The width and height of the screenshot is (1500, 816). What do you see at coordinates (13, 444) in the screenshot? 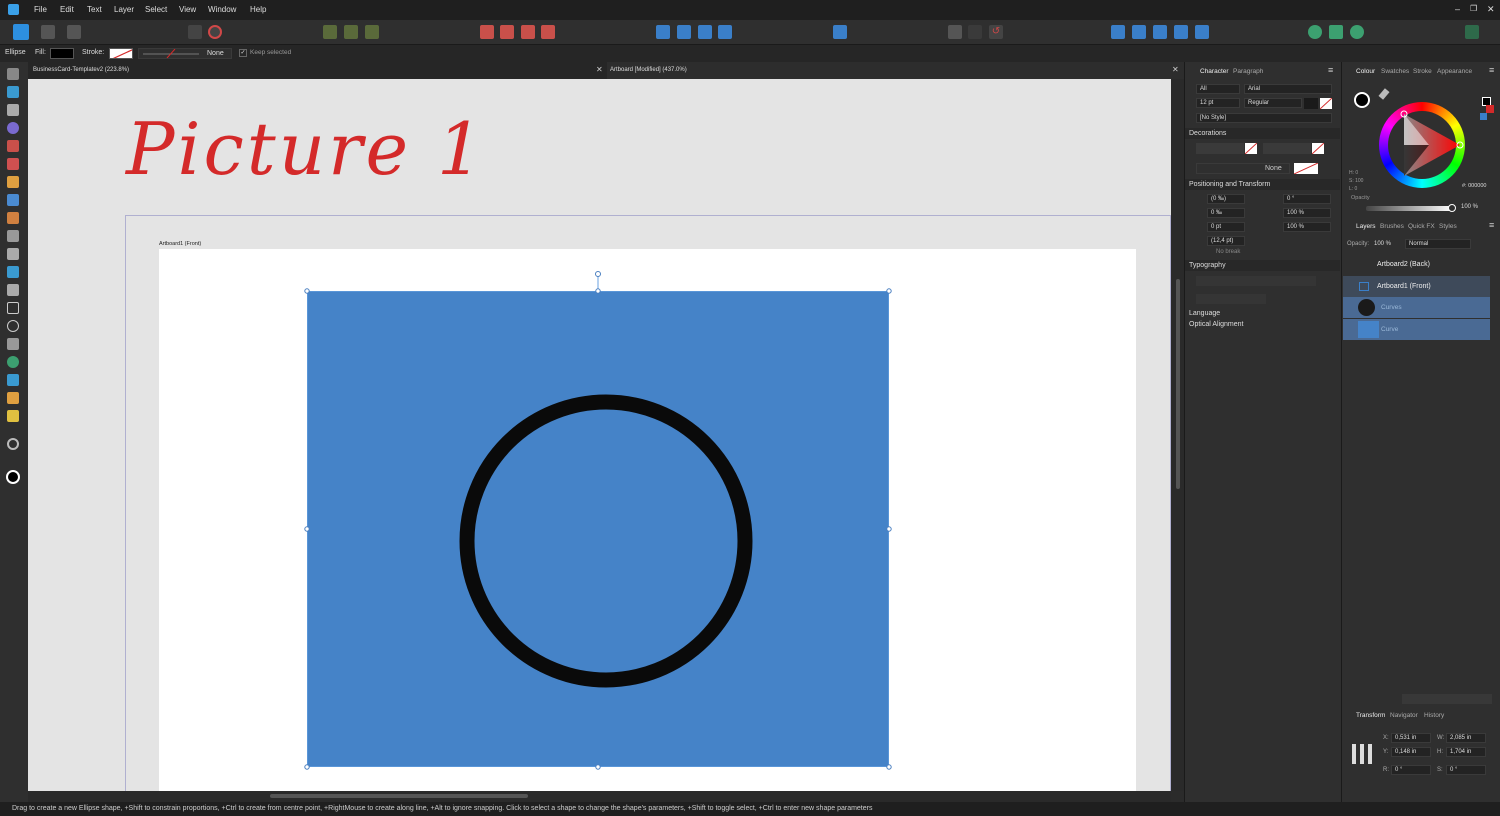
I see `zoom-tool-icon` at bounding box center [13, 444].